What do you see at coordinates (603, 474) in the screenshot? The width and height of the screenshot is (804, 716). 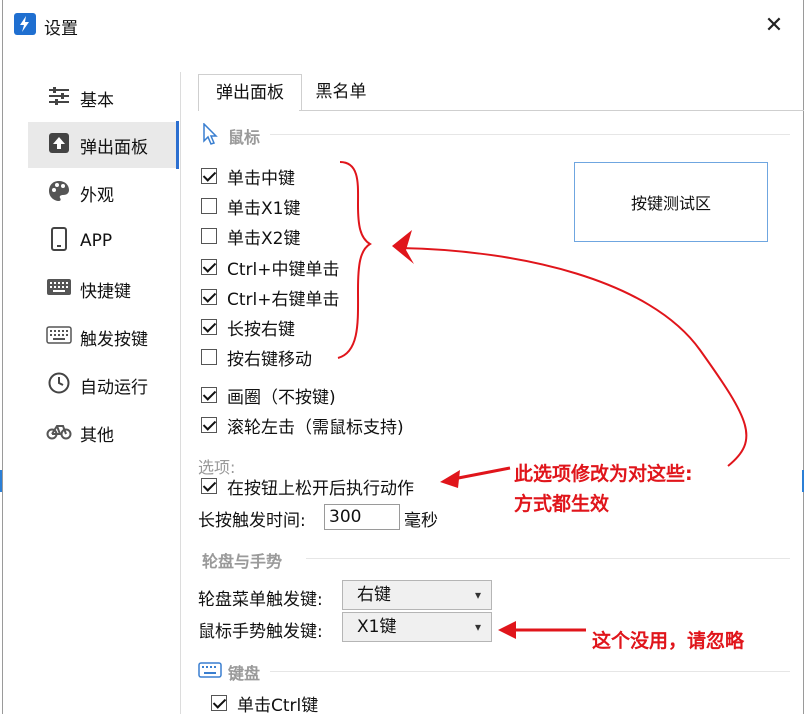 I see `annotation-note-1-line1: 此选项修改为对这些:` at bounding box center [603, 474].